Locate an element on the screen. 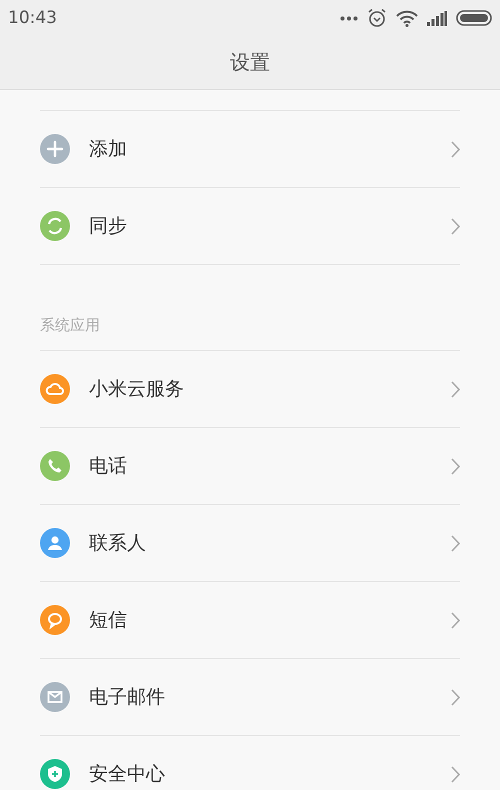 This screenshot has width=500, height=790. wifi-icon is located at coordinates (407, 18).